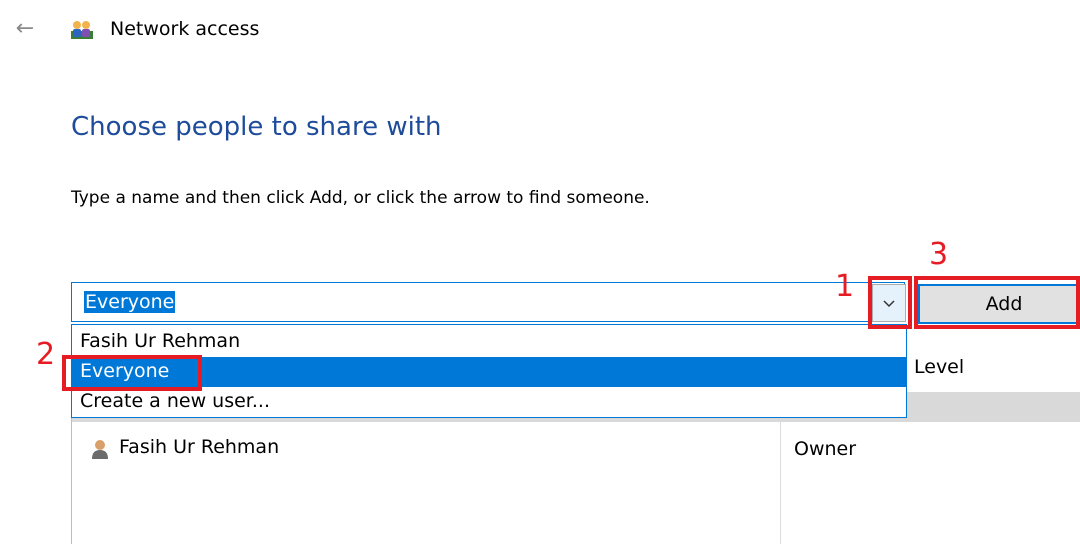 Image resolution: width=1080 pixels, height=544 pixels. What do you see at coordinates (199, 447) in the screenshot?
I see `table-row-user-name: Fasih Ur Rehman` at bounding box center [199, 447].